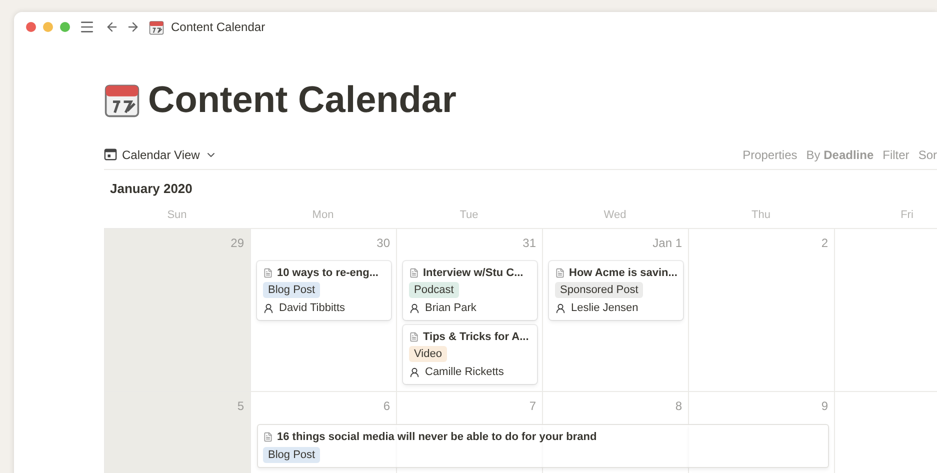 Image resolution: width=937 pixels, height=473 pixels. What do you see at coordinates (110, 154) in the screenshot?
I see `calendar-view-icon` at bounding box center [110, 154].